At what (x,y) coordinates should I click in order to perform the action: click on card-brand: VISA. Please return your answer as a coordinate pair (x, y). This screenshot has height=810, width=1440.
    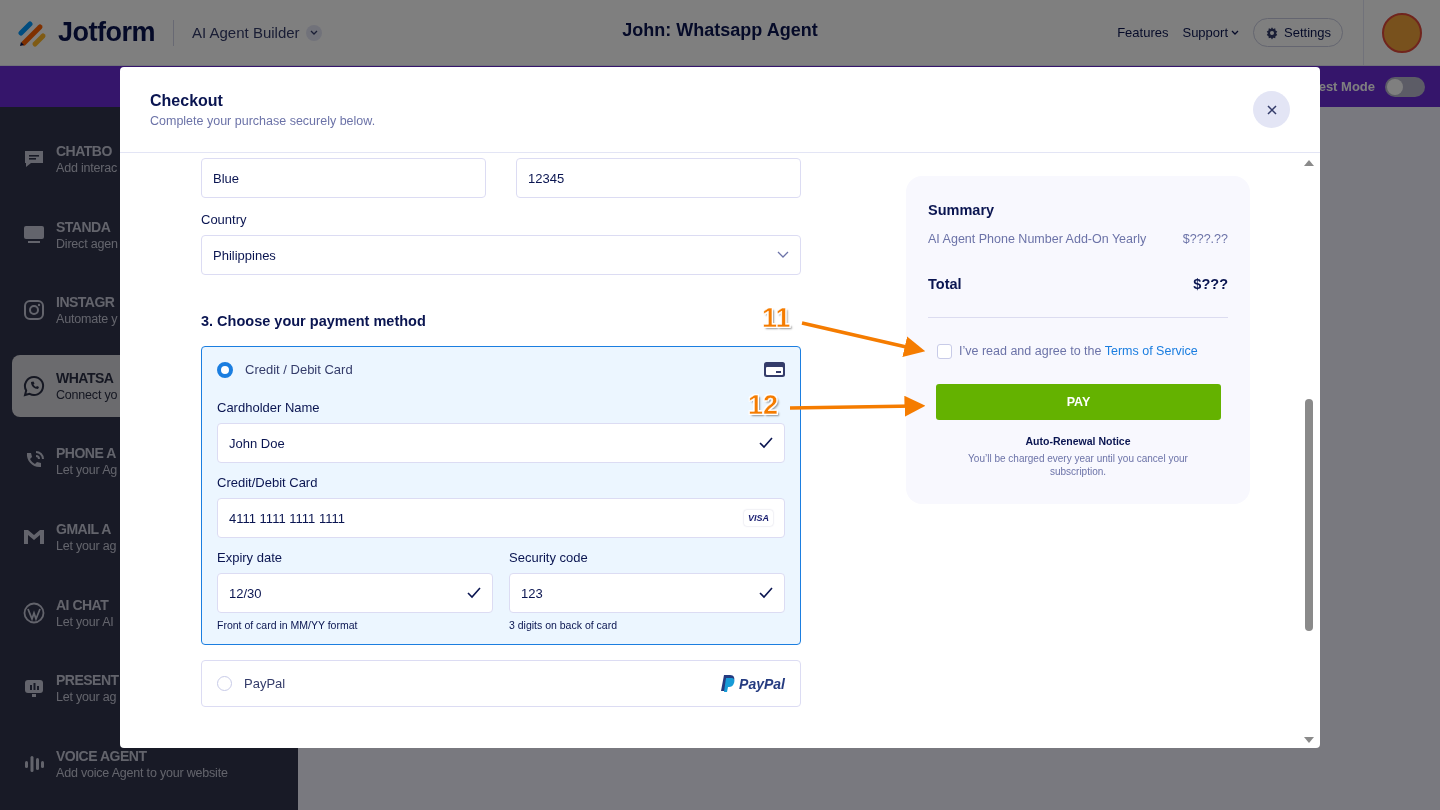
    Looking at the image, I should click on (758, 518).